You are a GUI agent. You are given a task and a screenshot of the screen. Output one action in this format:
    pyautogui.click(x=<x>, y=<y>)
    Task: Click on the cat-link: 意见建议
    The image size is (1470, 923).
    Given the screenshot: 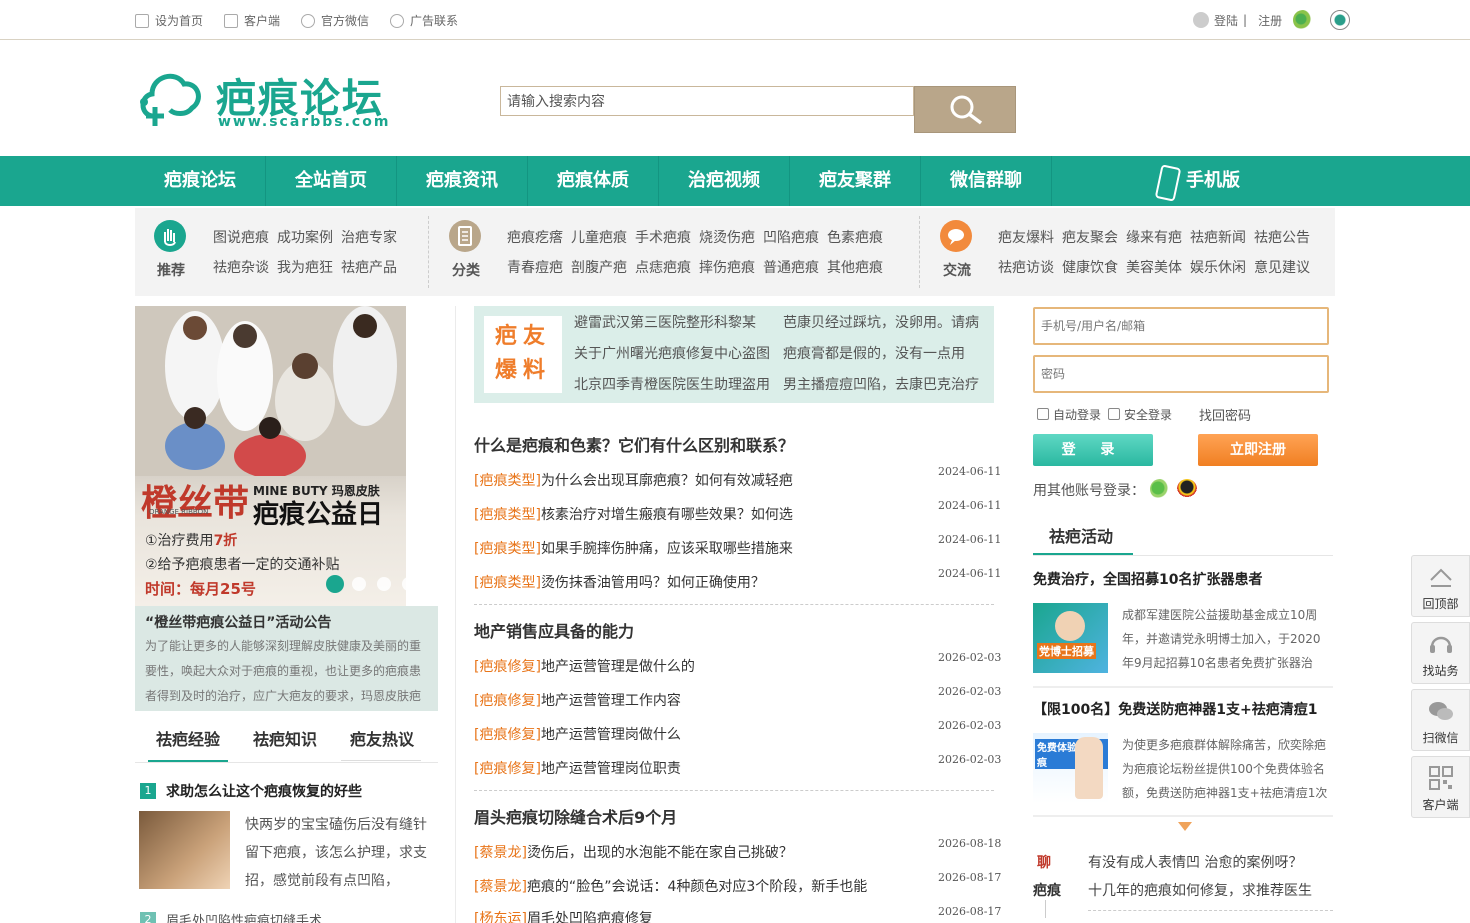 What is the action you would take?
    pyautogui.click(x=1282, y=267)
    